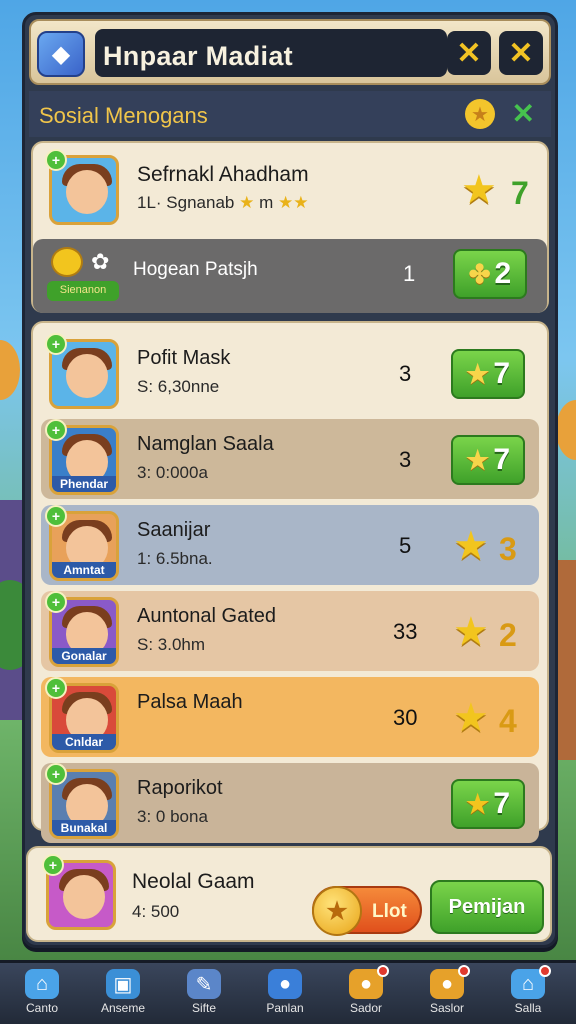 Image resolution: width=576 pixels, height=1024 pixels. What do you see at coordinates (84, 484) in the screenshot?
I see `avatar-badge: Phendar` at bounding box center [84, 484].